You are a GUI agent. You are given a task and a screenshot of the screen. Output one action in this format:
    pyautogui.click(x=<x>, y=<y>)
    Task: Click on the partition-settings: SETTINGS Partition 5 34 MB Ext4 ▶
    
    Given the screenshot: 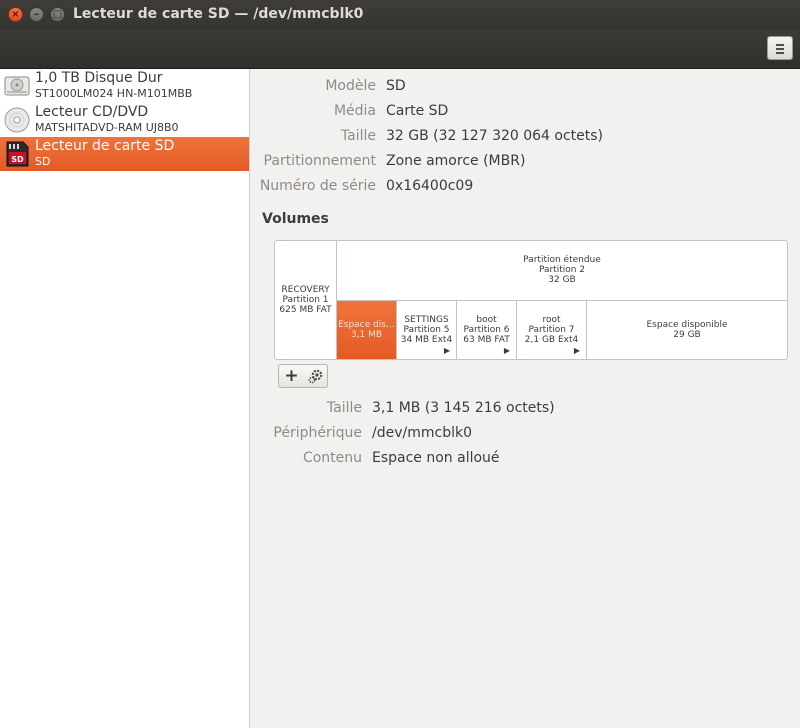 What is the action you would take?
    pyautogui.click(x=427, y=330)
    